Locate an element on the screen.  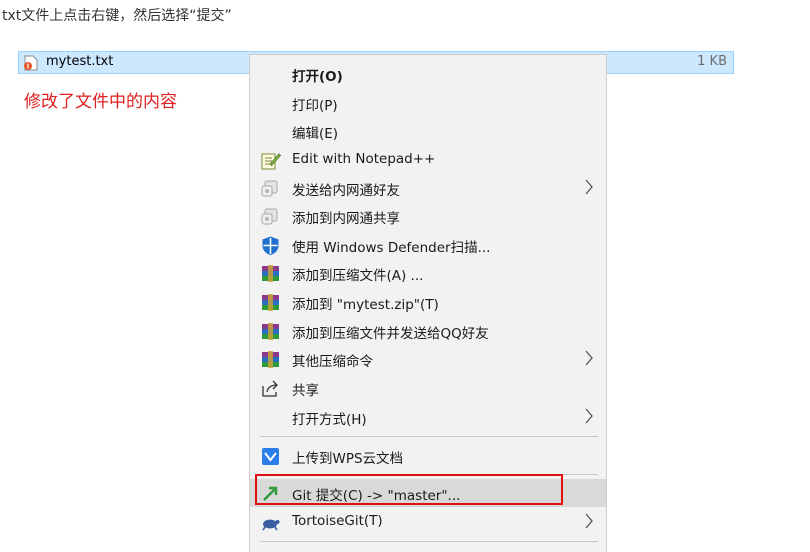
menu-item-label: 其他压缩命令 is located at coordinates (332, 362).